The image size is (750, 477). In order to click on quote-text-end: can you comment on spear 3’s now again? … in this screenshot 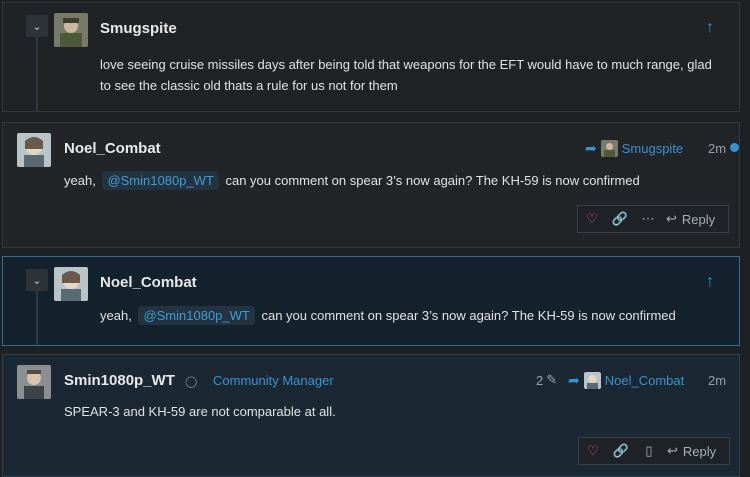, I will do `click(468, 315)`.